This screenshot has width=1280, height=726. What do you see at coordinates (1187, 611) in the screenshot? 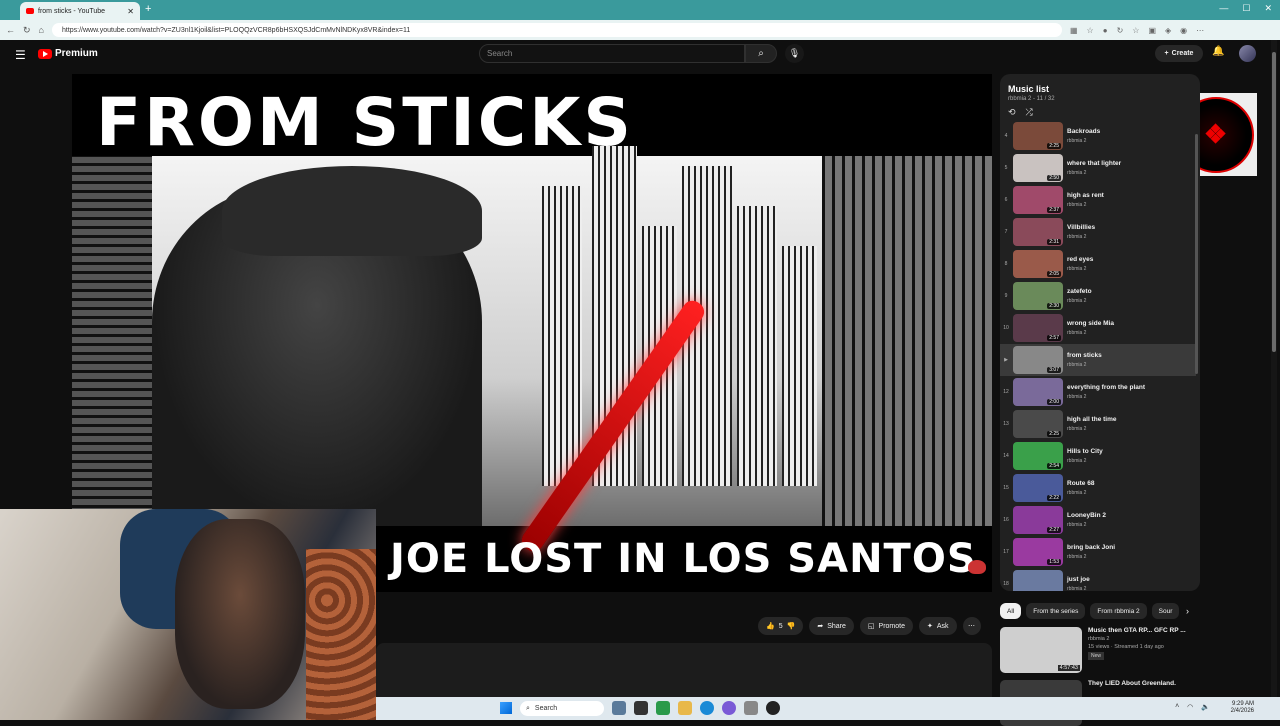
I see `chevron-right-icon: ›` at bounding box center [1187, 611].